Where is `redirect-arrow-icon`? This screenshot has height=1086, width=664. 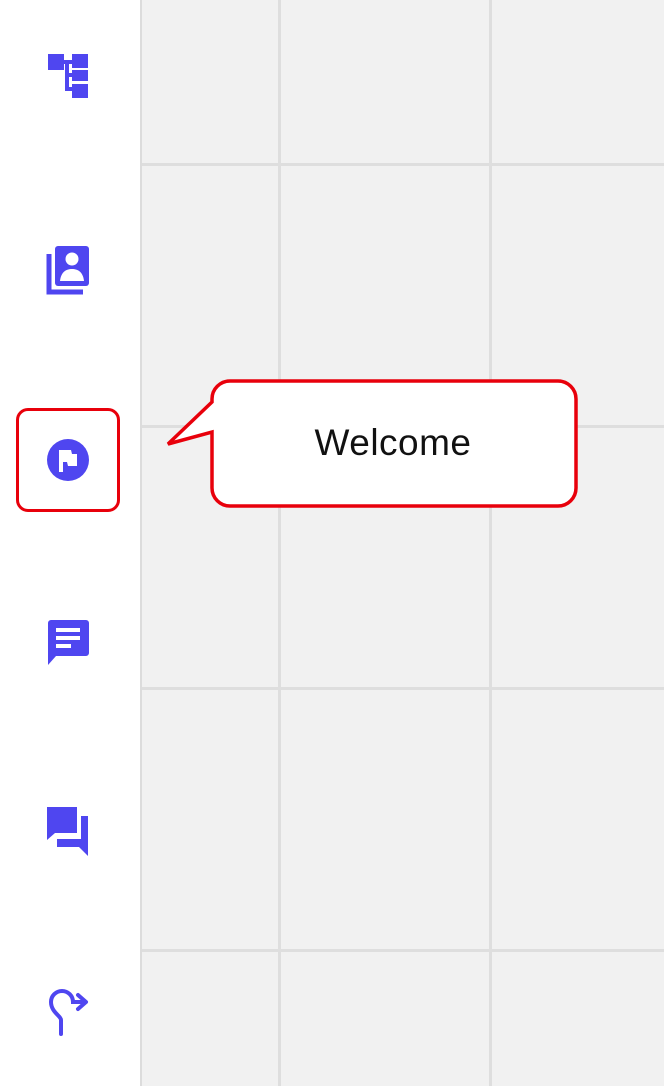 redirect-arrow-icon is located at coordinates (68, 1010).